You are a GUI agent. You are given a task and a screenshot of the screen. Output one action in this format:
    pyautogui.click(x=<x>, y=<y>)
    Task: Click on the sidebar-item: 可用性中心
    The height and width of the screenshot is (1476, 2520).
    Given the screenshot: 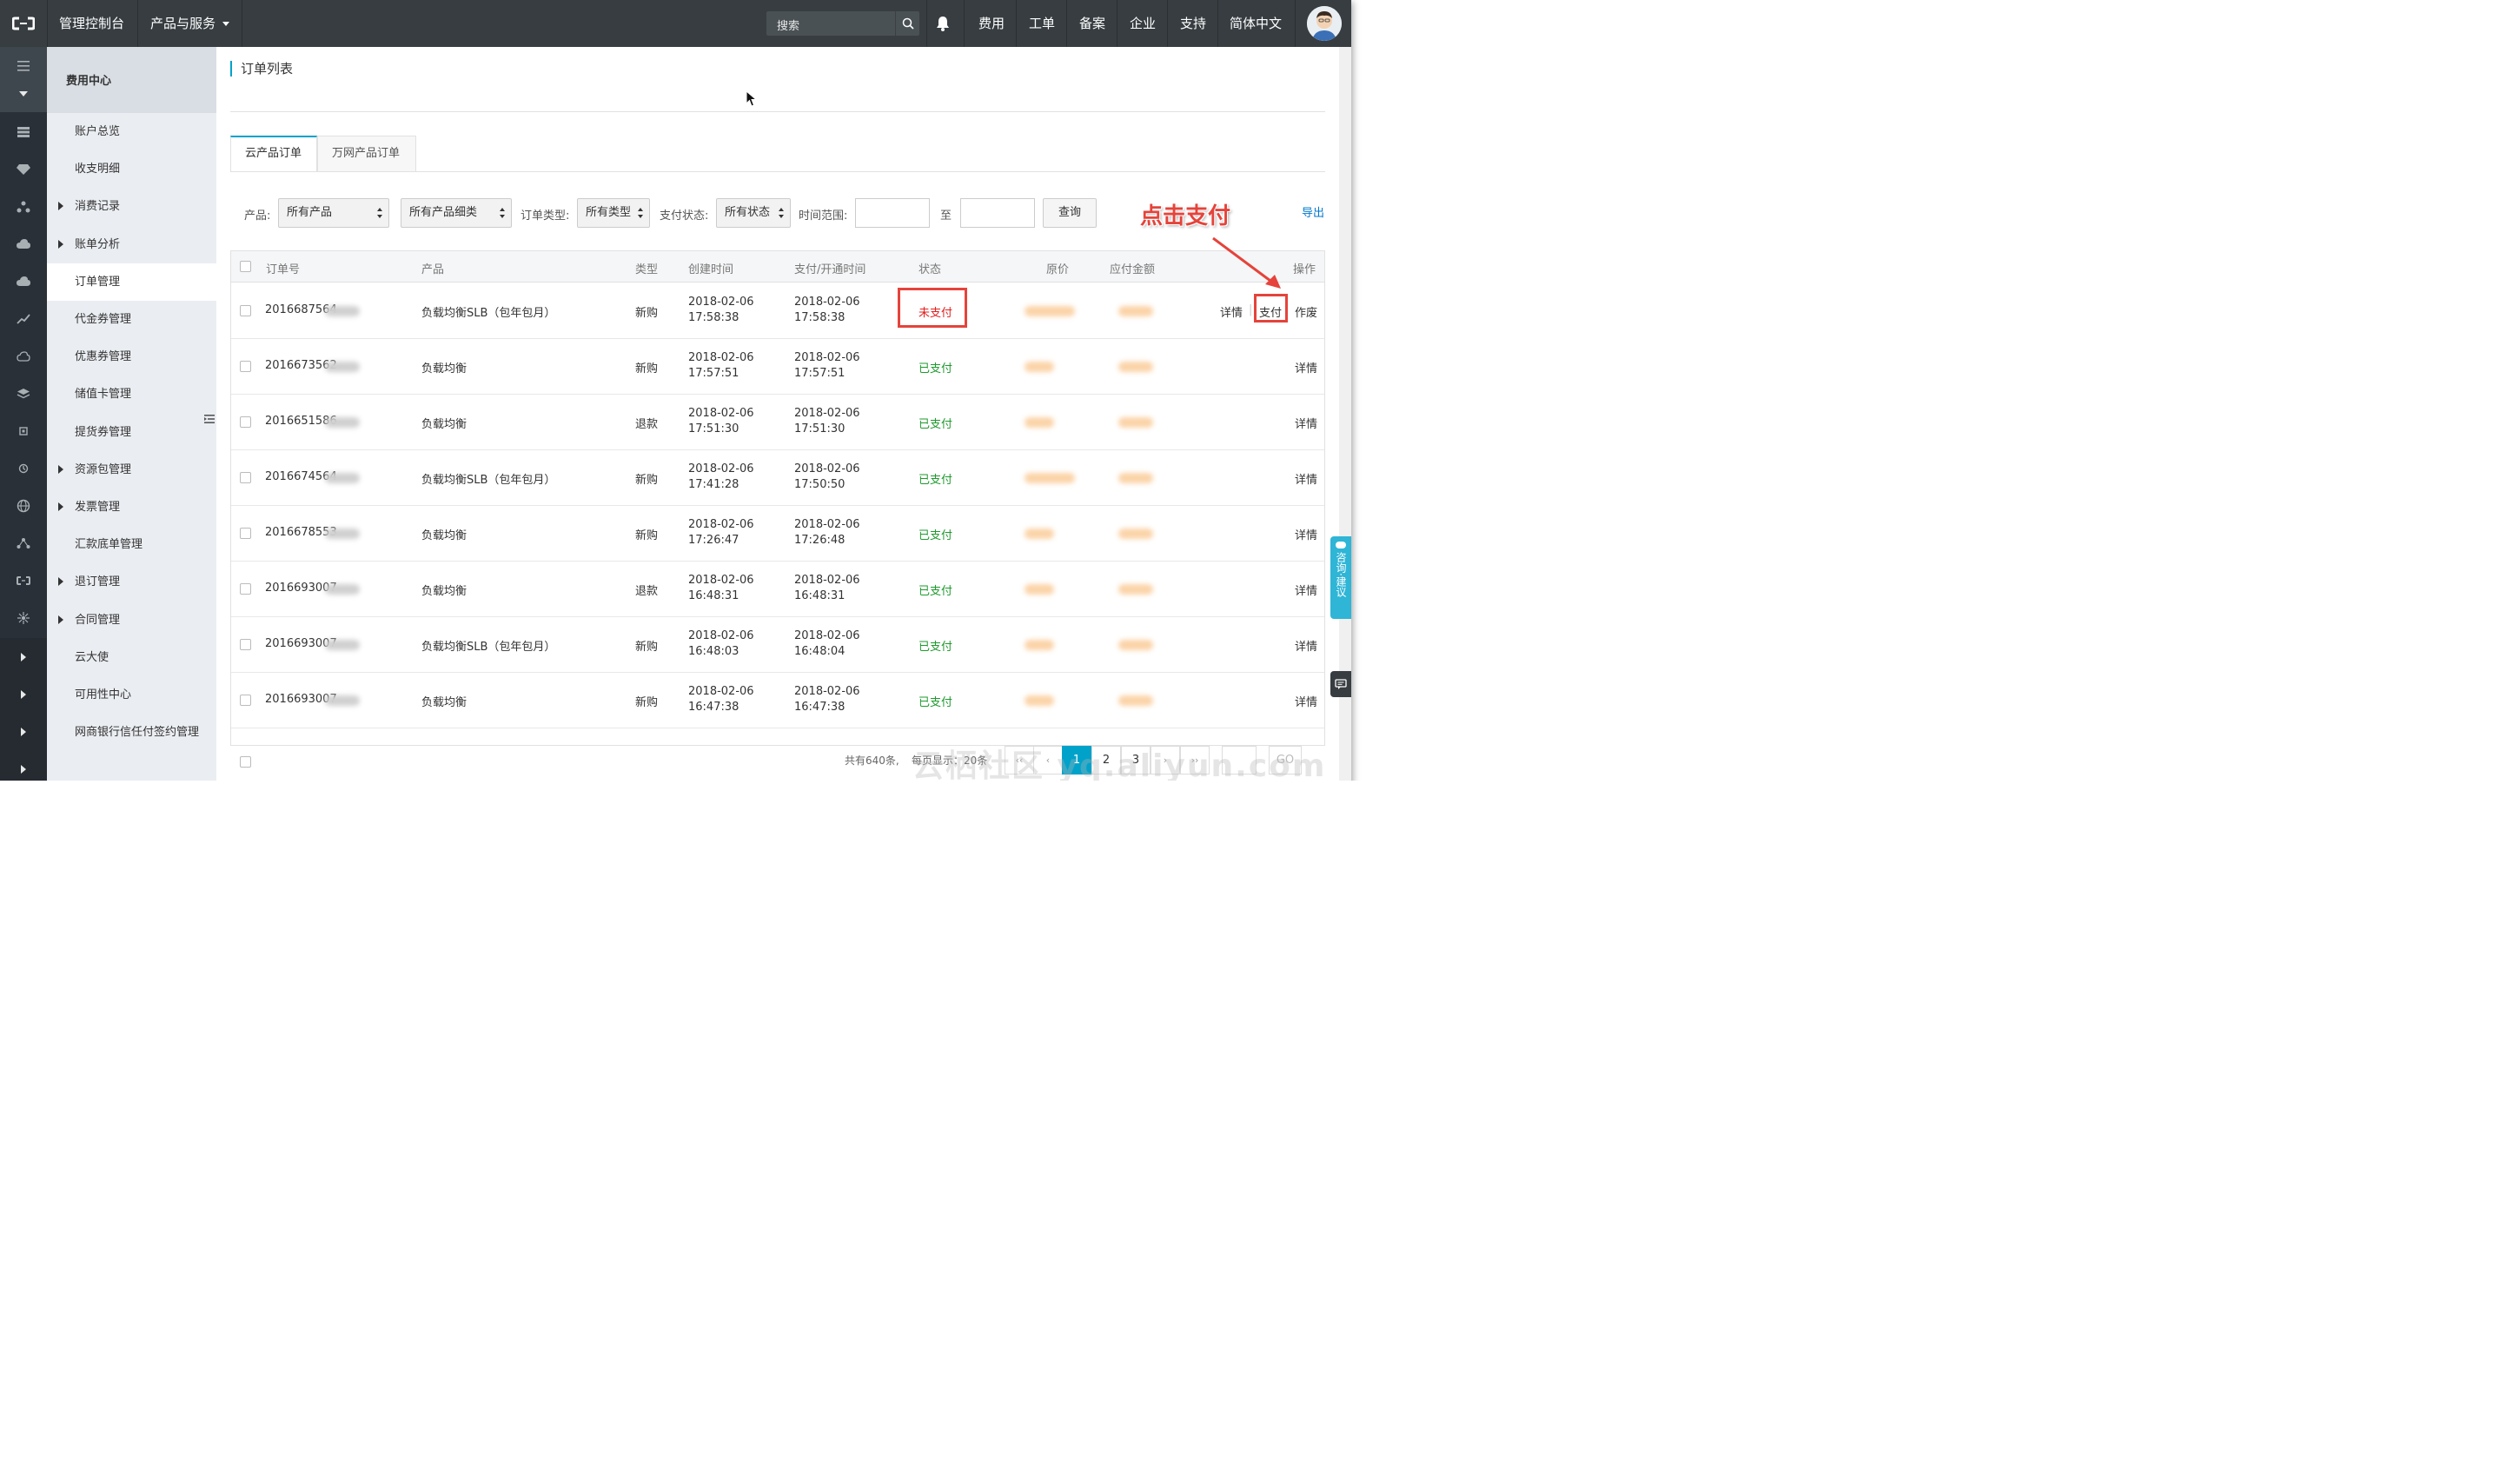 What is the action you would take?
    pyautogui.click(x=131, y=695)
    